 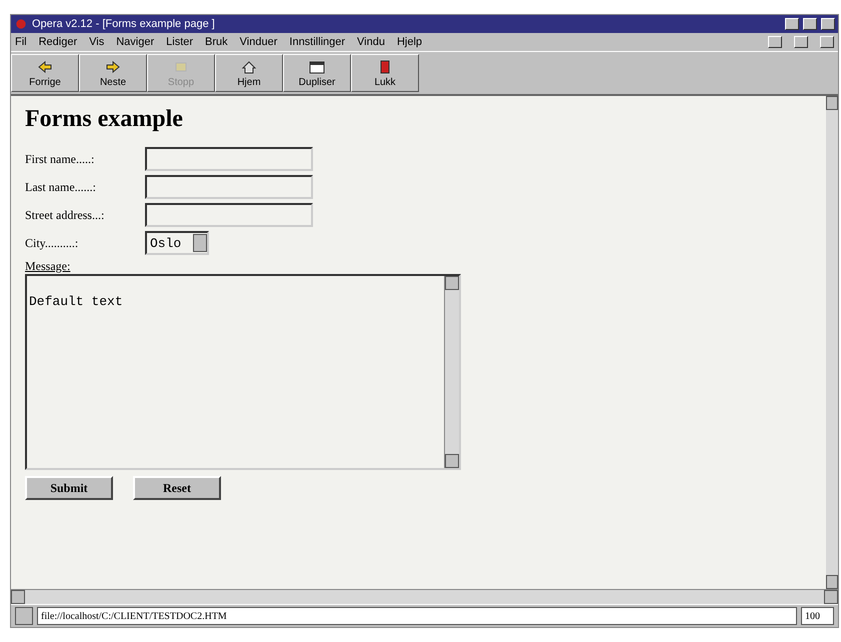 I want to click on menu-item: Vindu, so click(x=371, y=42).